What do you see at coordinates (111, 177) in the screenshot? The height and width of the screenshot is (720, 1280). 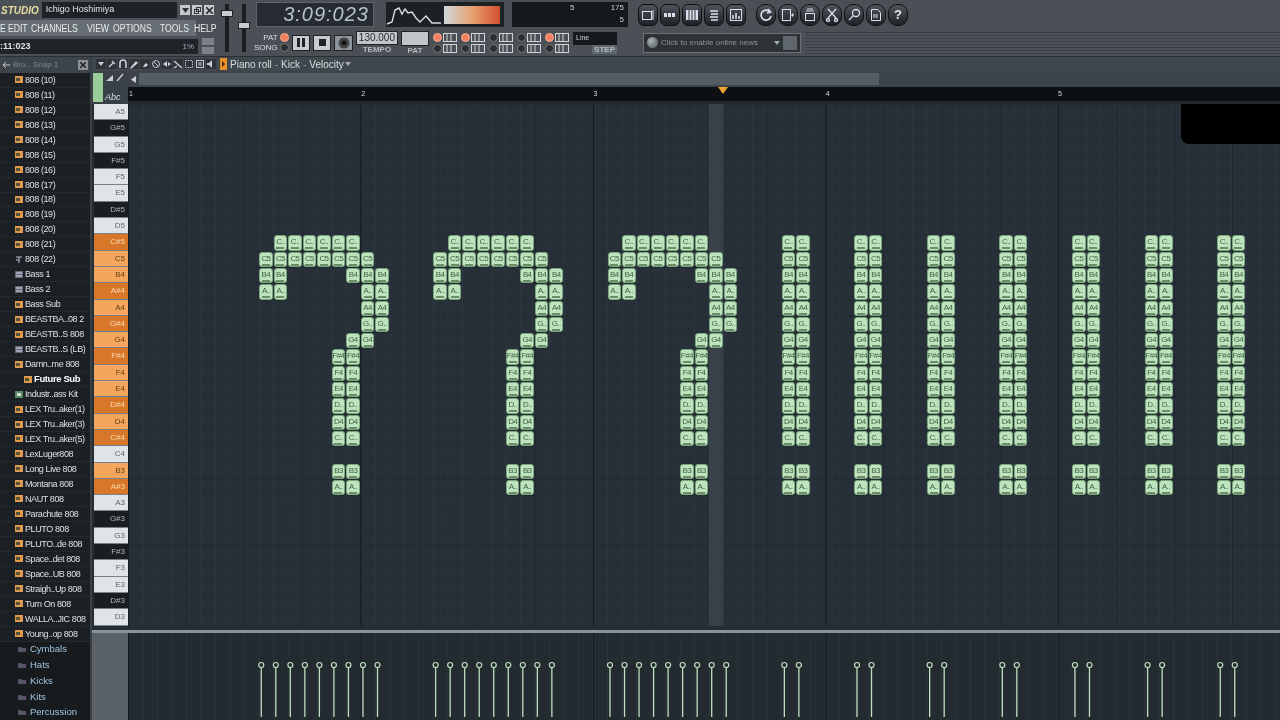 I see `piano-key: F5` at bounding box center [111, 177].